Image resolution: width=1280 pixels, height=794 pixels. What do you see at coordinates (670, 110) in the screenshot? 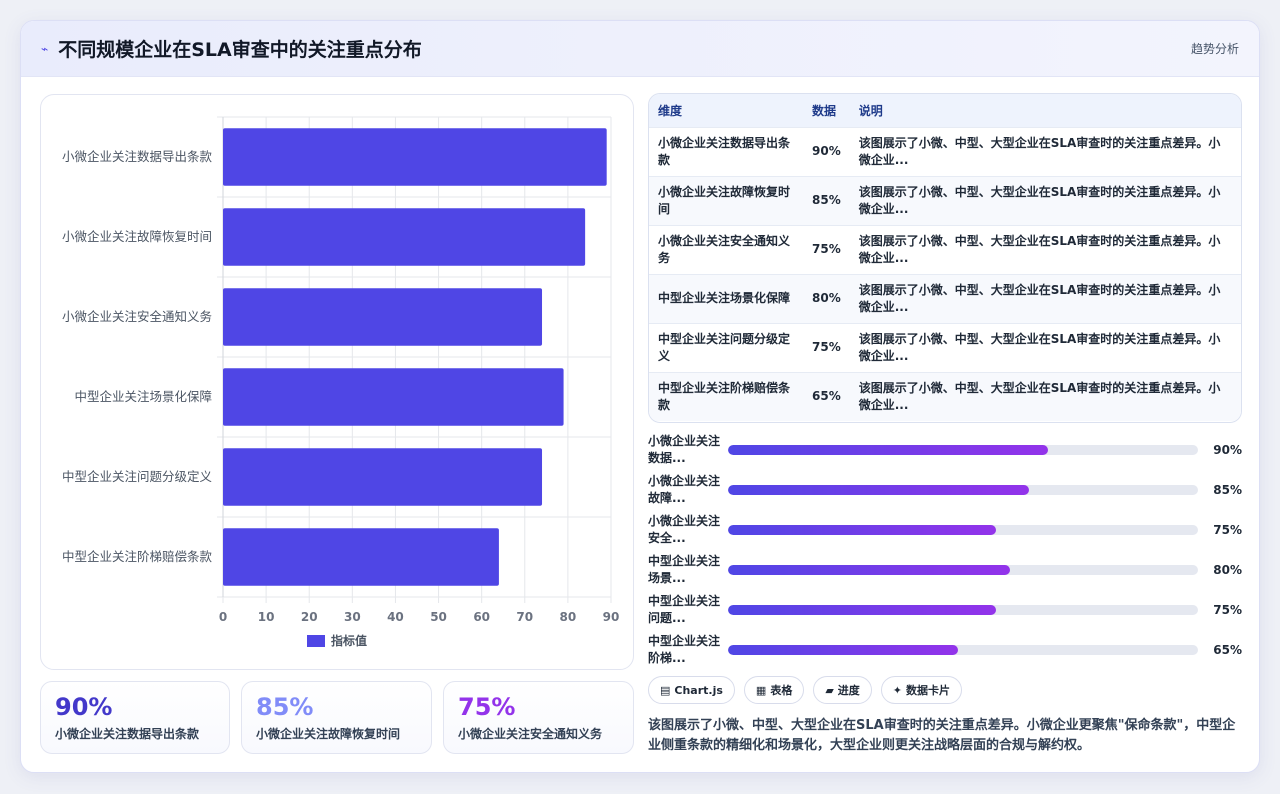
I see `column-header-dimension: 维度` at bounding box center [670, 110].